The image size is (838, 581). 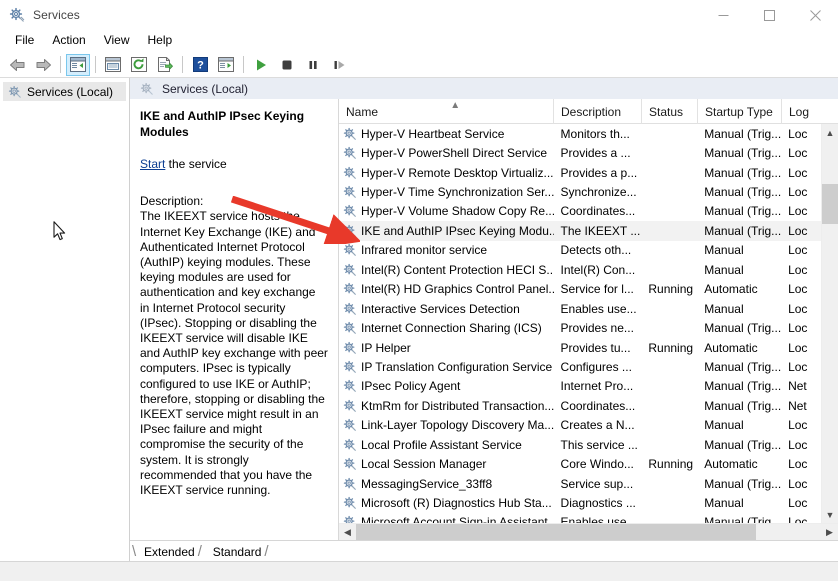 I want to click on maximize-button, so click(x=769, y=15).